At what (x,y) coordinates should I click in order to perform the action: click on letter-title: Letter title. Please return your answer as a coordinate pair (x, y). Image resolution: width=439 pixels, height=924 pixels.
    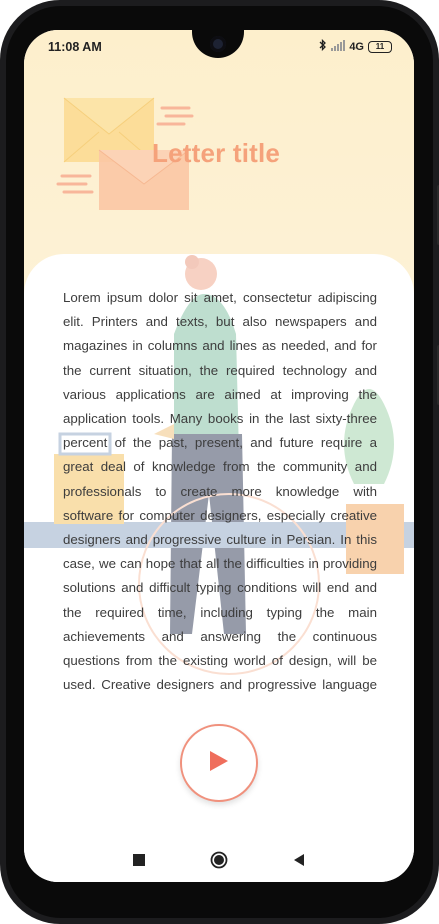
    Looking at the image, I should click on (216, 153).